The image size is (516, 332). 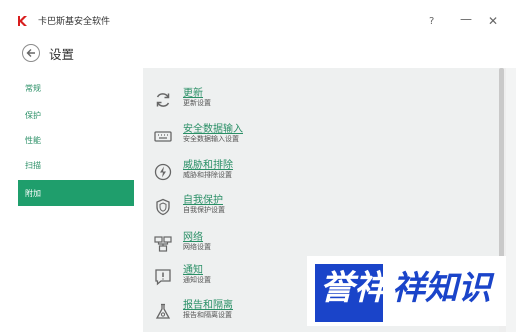 What do you see at coordinates (213, 127) in the screenshot?
I see `setting-secure-input-title: 安全数据输入` at bounding box center [213, 127].